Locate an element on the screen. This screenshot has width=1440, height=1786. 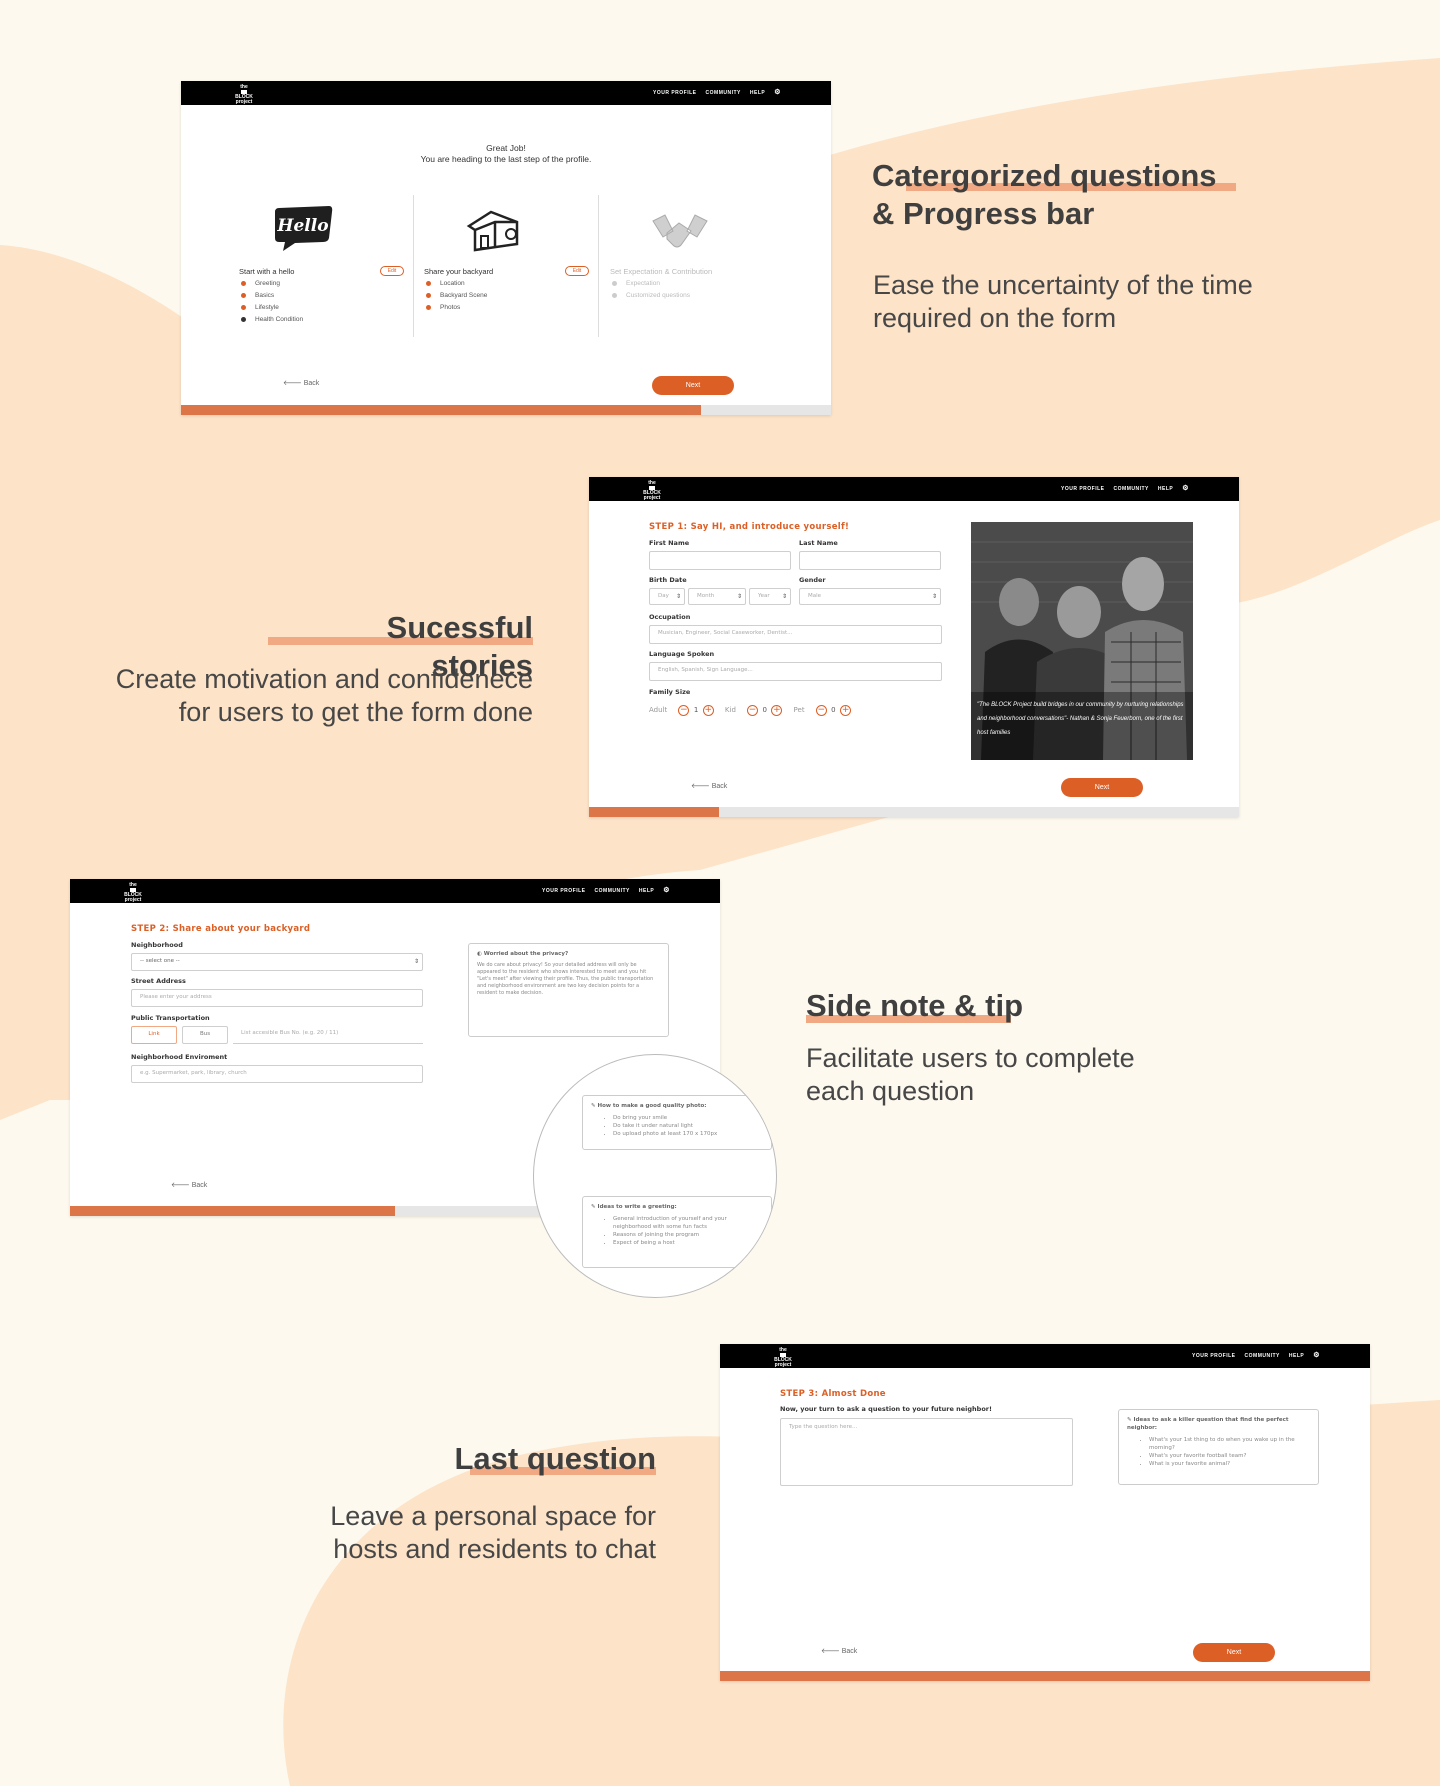
environment-label: Neighborhood Enviroment is located at coordinates (179, 1057).